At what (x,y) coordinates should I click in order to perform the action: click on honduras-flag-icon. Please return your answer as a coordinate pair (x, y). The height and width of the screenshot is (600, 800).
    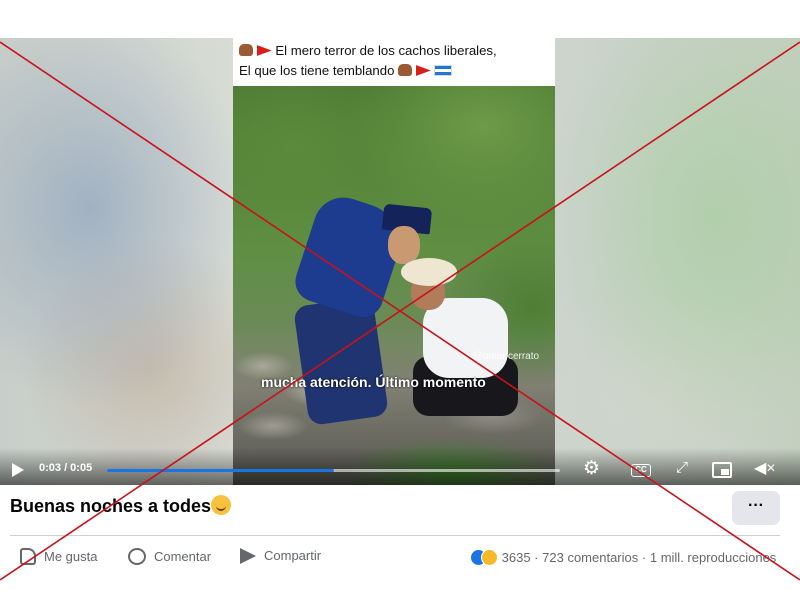
    Looking at the image, I should click on (443, 70).